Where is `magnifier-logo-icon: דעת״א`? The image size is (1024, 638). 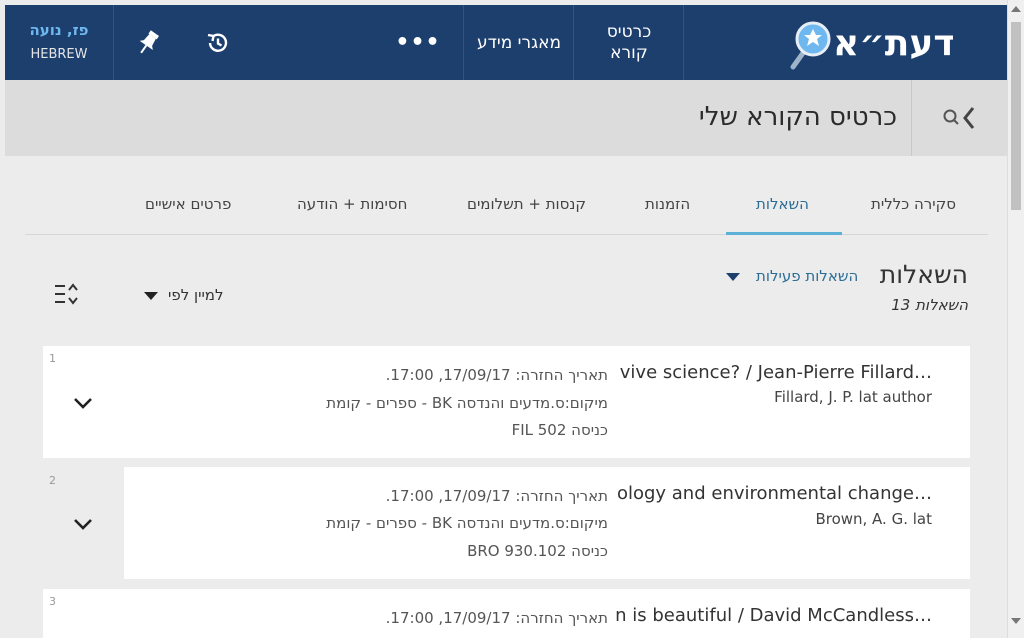 magnifier-logo-icon: דעת״א is located at coordinates (872, 45).